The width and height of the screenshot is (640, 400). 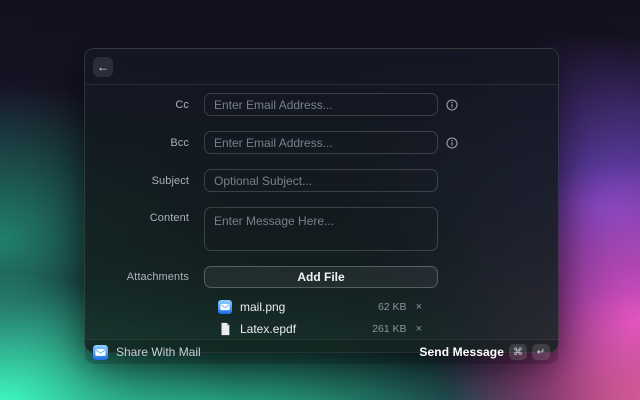 I want to click on add-file-button: Add File, so click(x=321, y=277).